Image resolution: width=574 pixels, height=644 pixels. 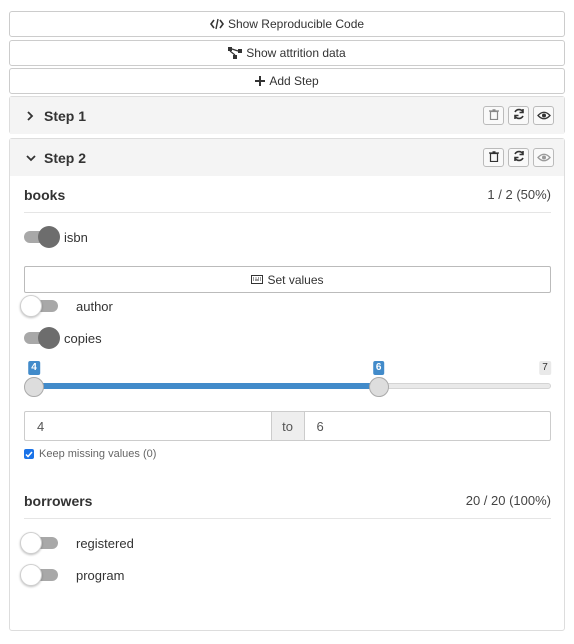 I want to click on show-reproducible-code-button: Show Reproducible Code, so click(x=287, y=24).